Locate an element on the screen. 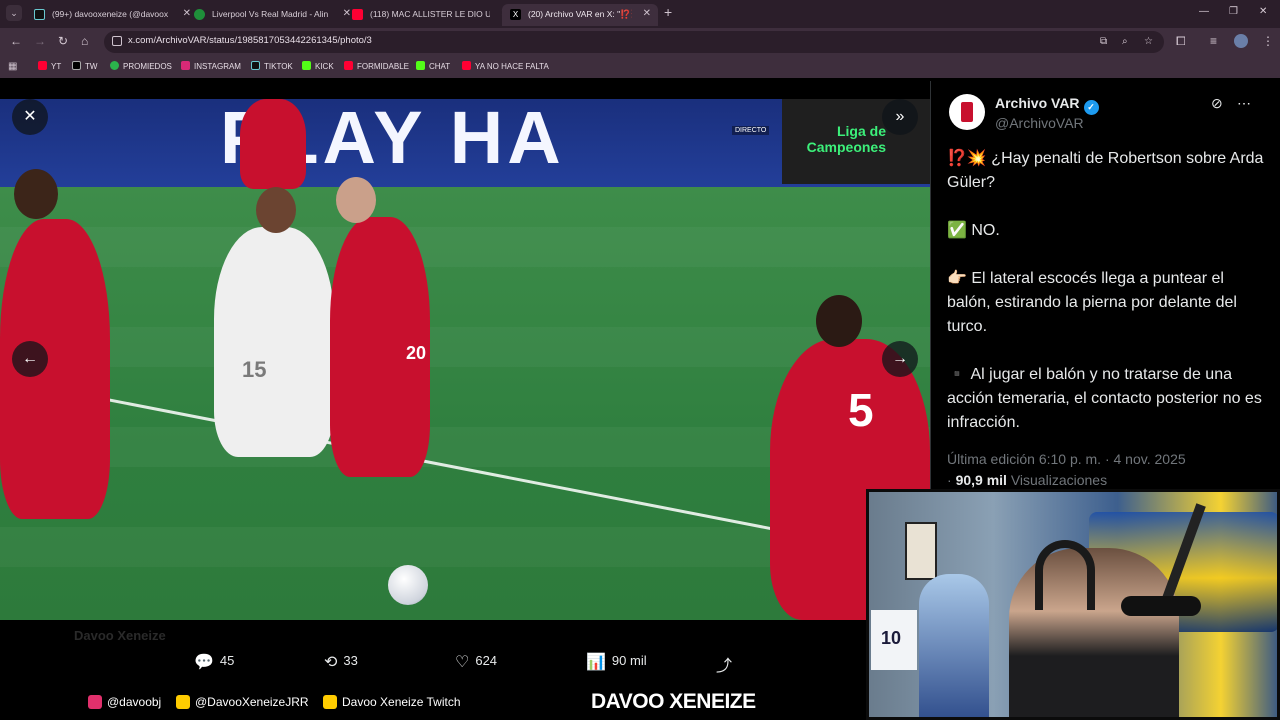 This screenshot has height=720, width=1280. social-label: @DavooXeneizeJRR is located at coordinates (252, 702).